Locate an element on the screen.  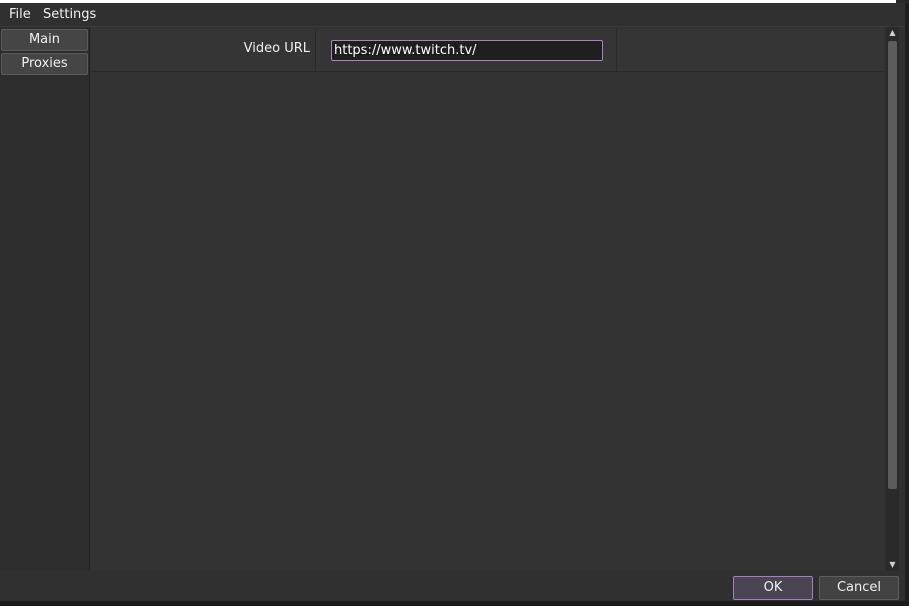
video-url-input is located at coordinates (467, 50).